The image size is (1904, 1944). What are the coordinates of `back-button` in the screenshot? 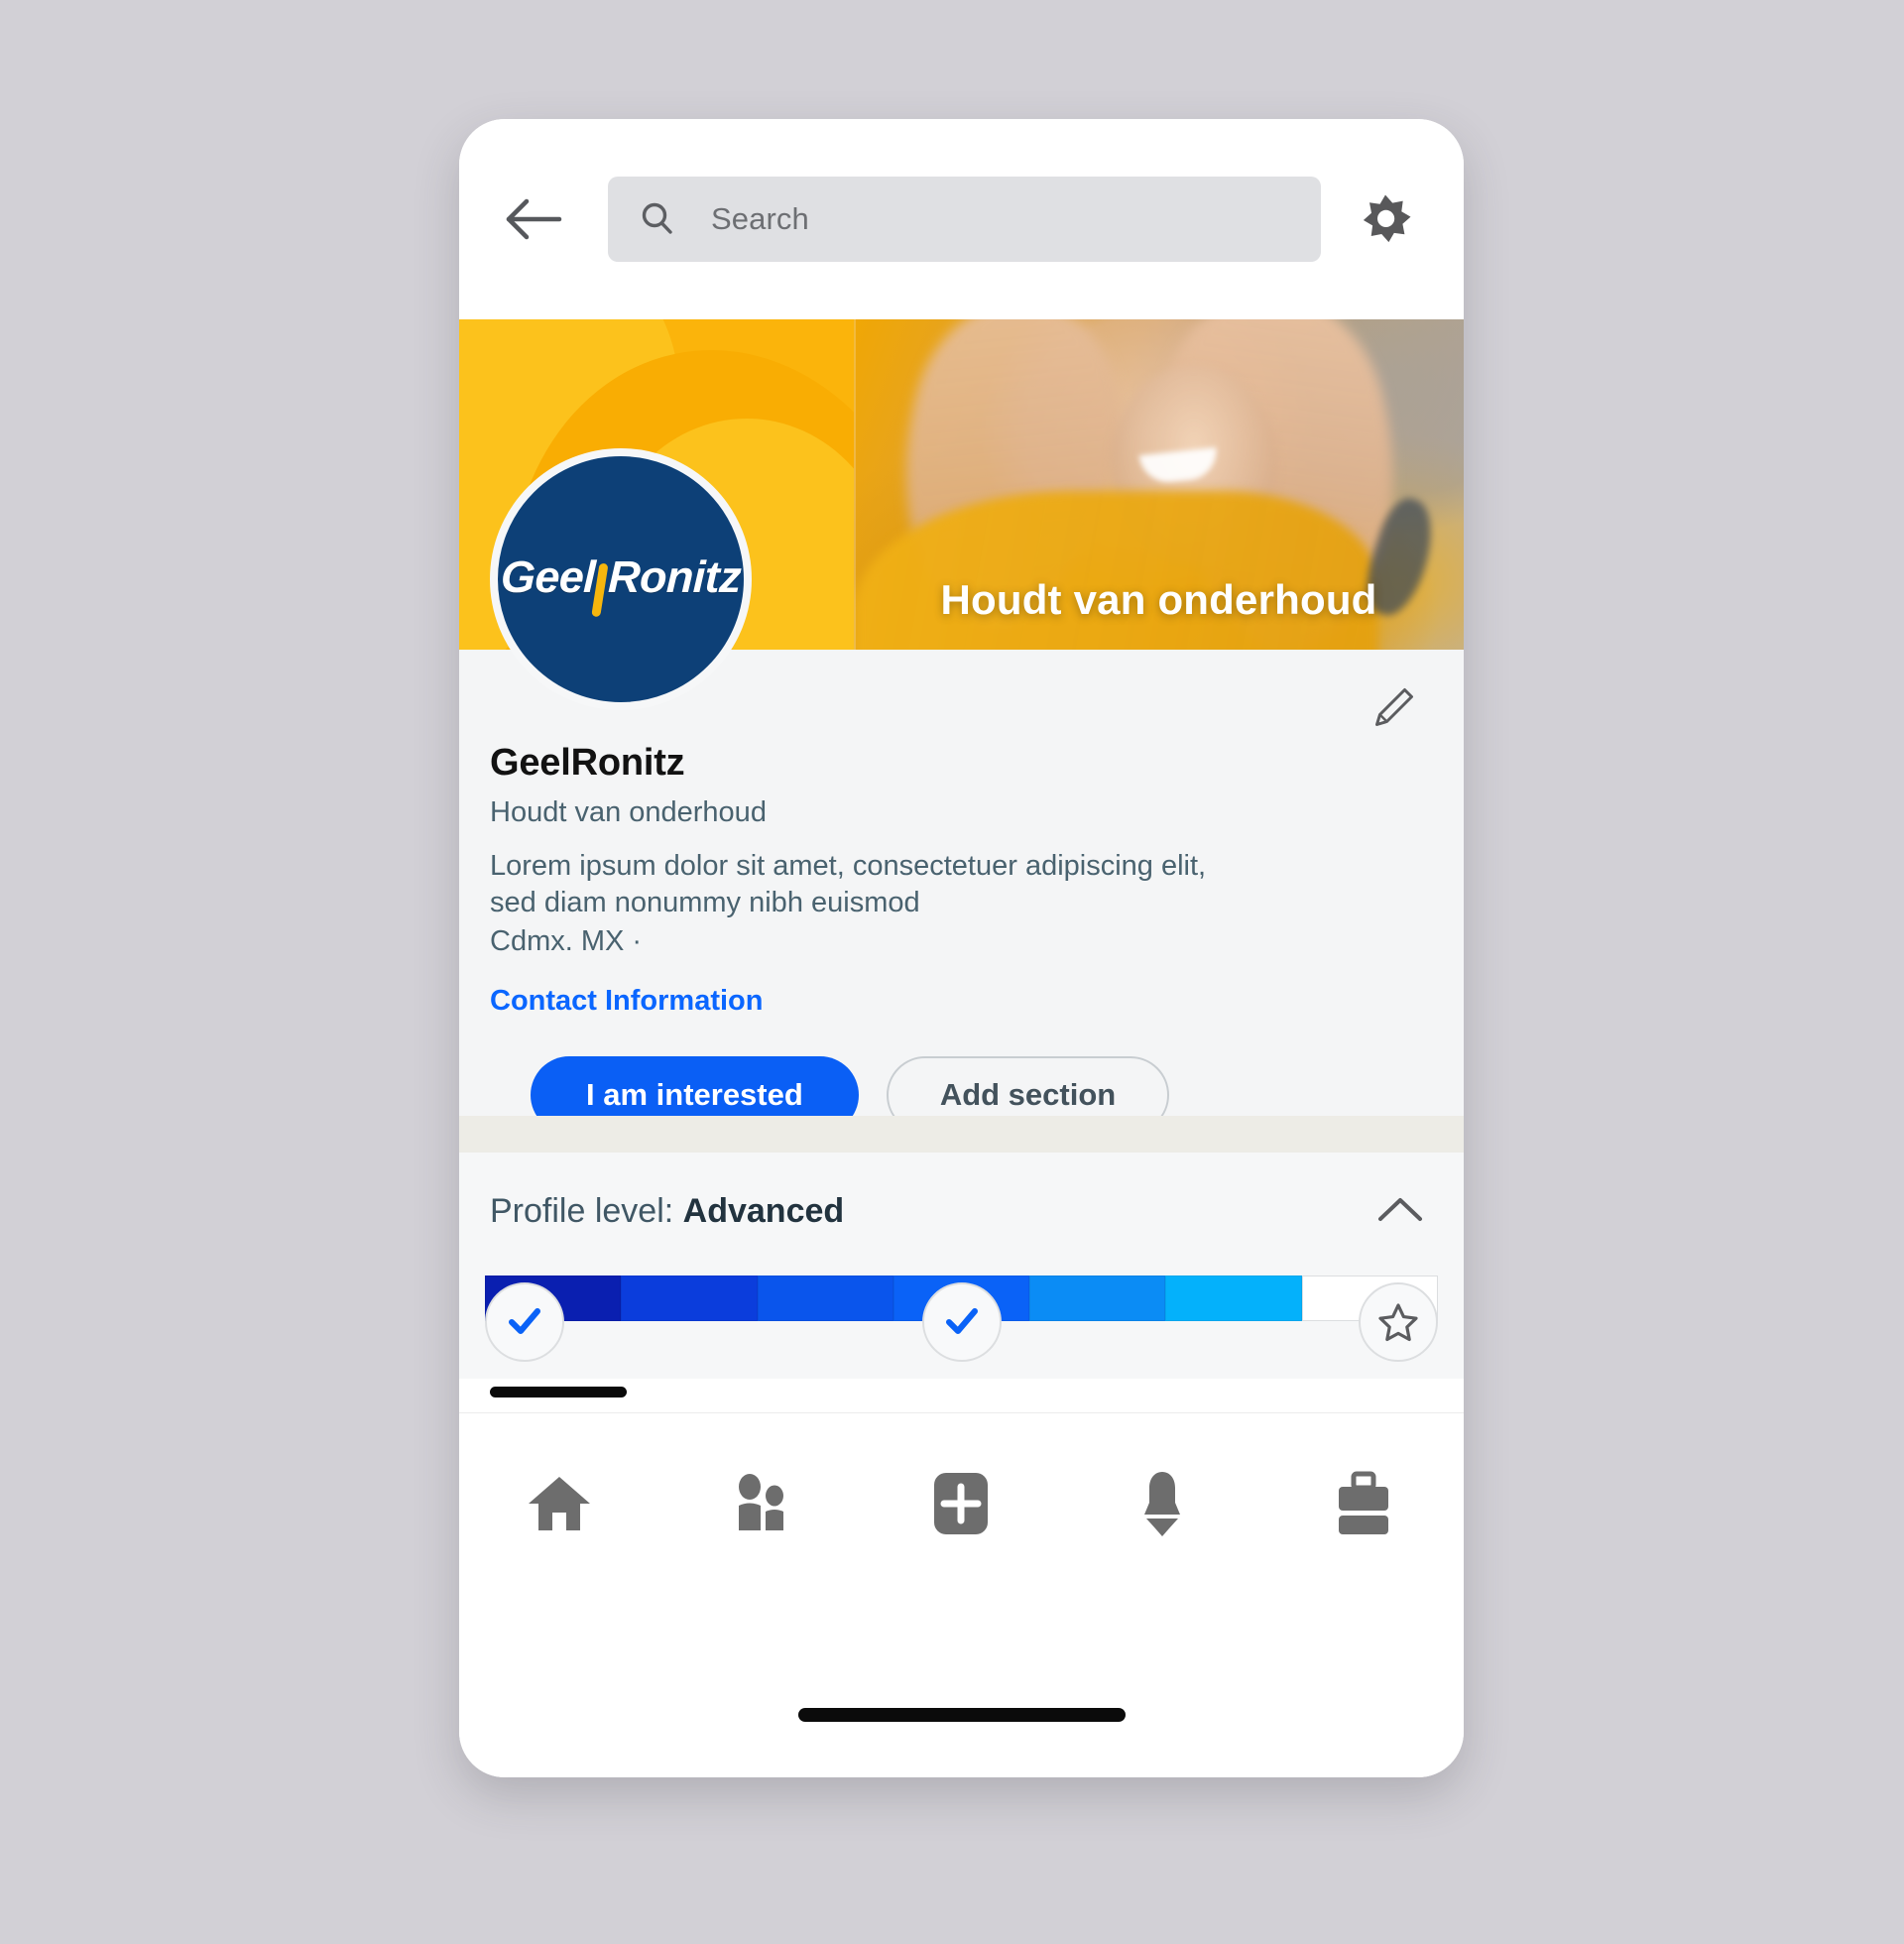 It's located at (533, 219).